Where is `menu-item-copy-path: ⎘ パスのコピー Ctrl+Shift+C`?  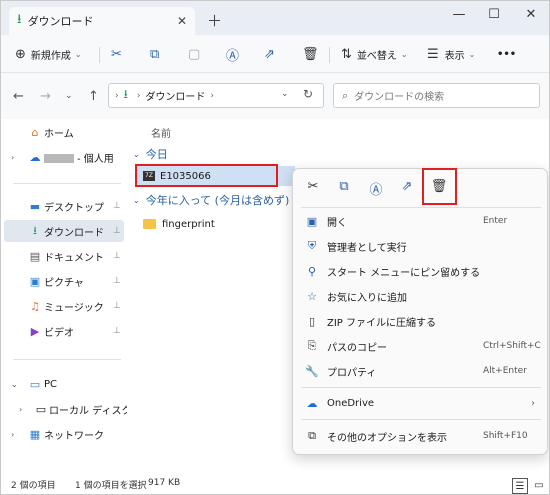 menu-item-copy-path: ⎘ パスのコピー Ctrl+Shift+C is located at coordinates (421, 346).